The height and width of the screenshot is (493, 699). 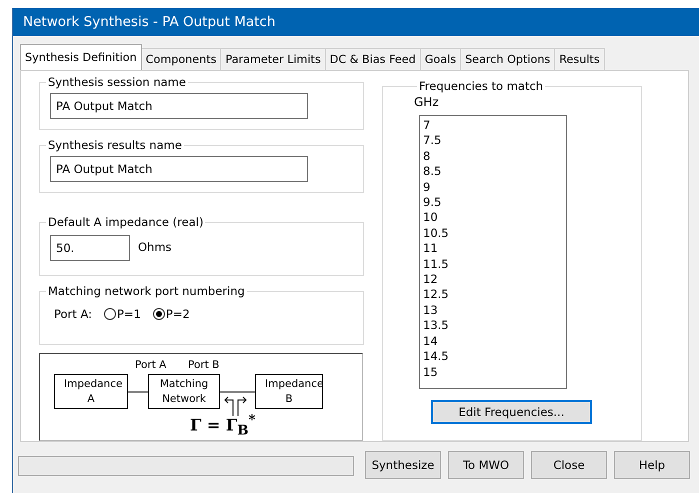 What do you see at coordinates (493, 280) in the screenshot?
I see `frequency-item: 12` at bounding box center [493, 280].